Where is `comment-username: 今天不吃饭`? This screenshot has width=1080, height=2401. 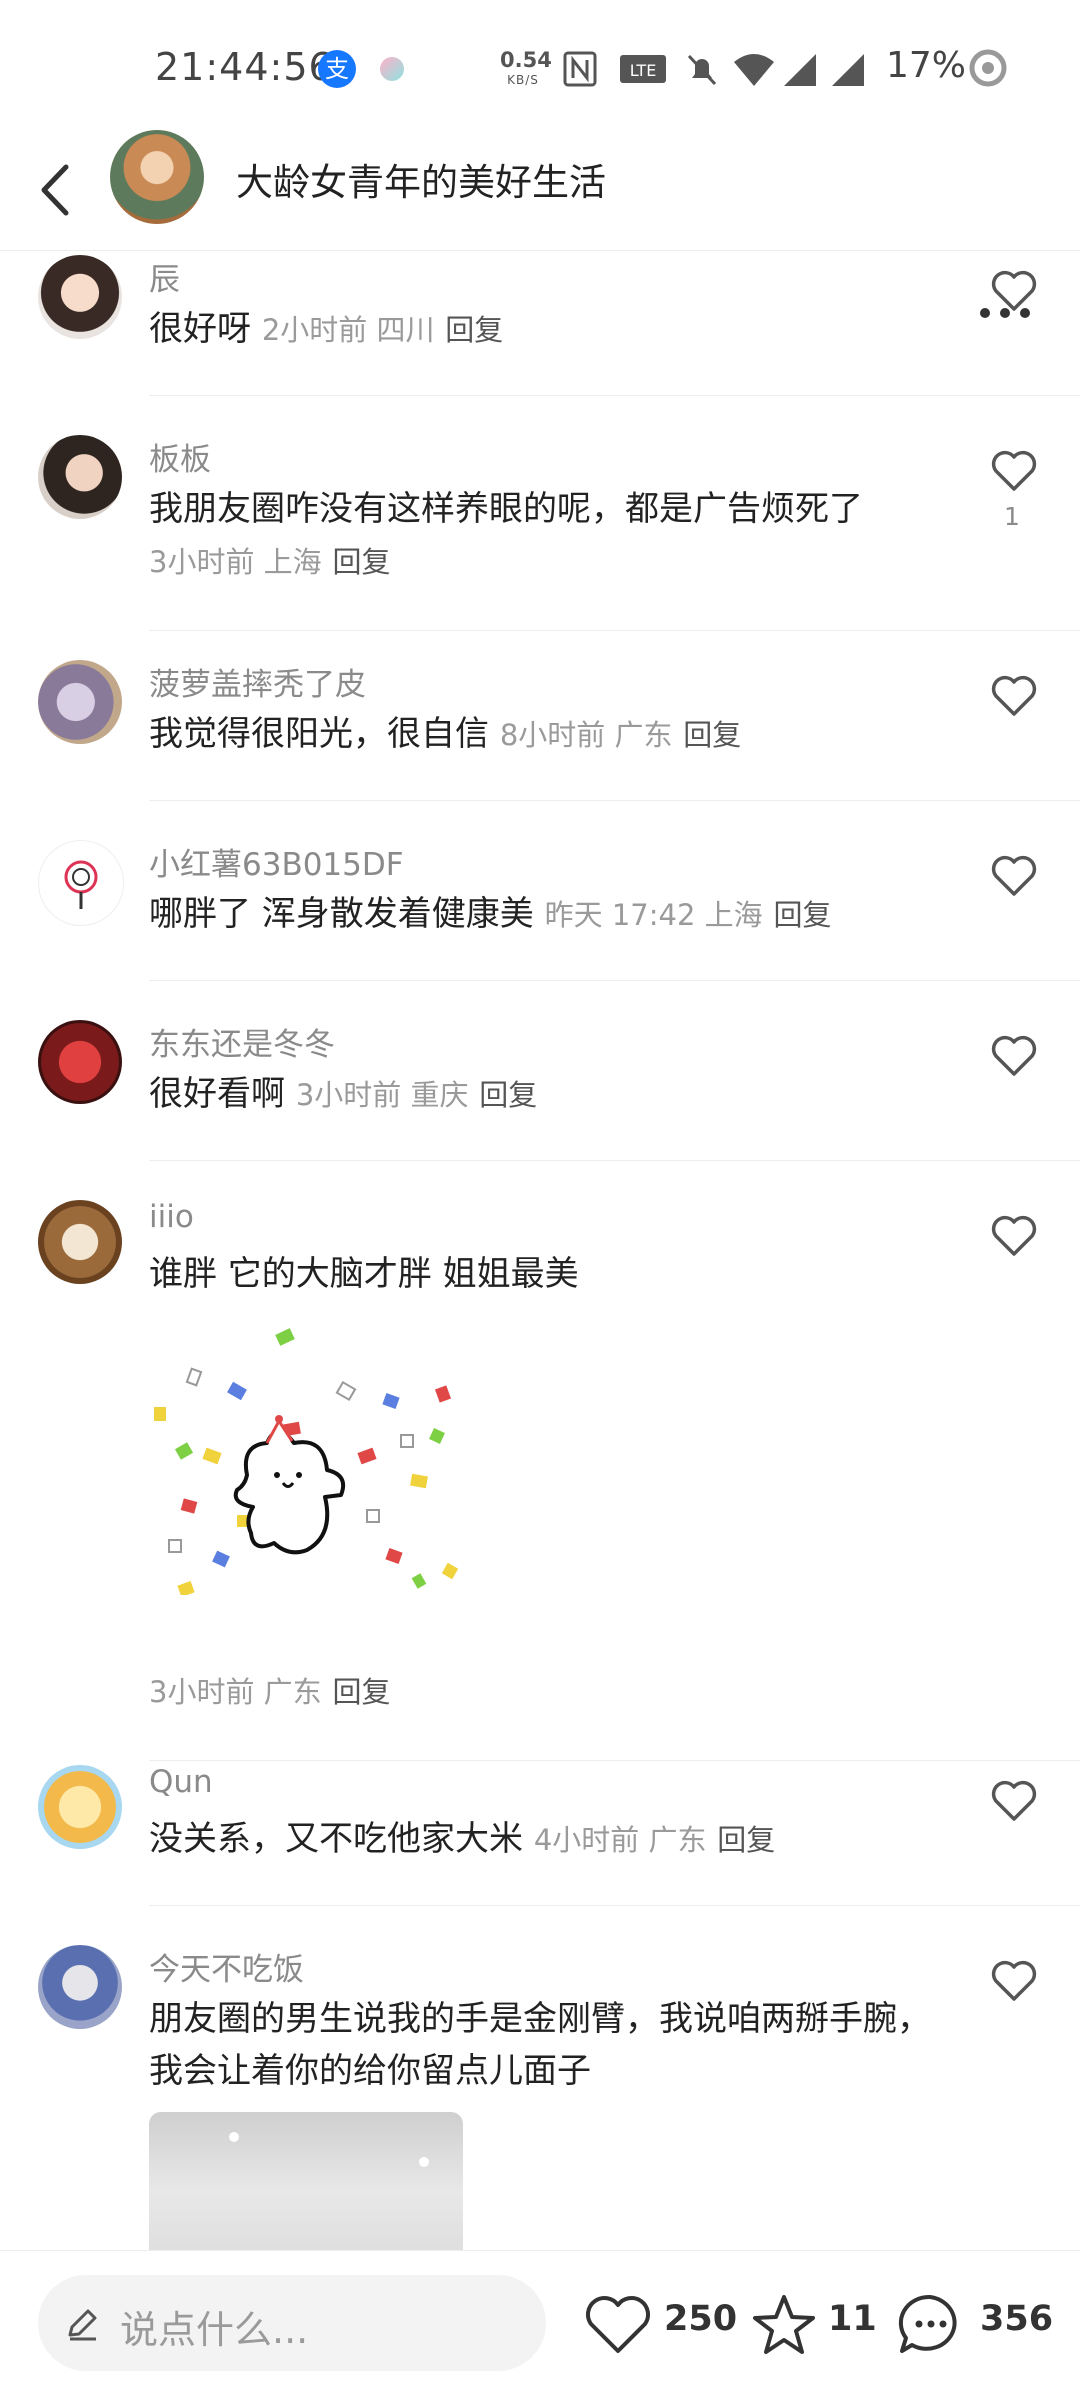 comment-username: 今天不吃饭 is located at coordinates (226, 1966).